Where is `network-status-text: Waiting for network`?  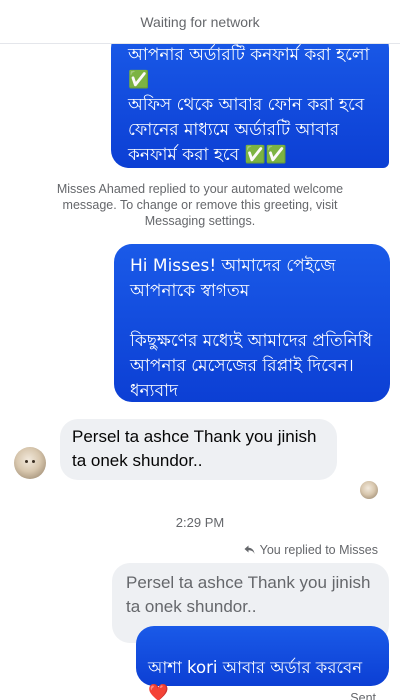 network-status-text: Waiting for network is located at coordinates (200, 21).